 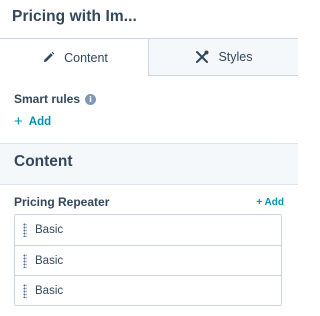 I want to click on repeater-header: Pricing Repeater + Add, so click(x=149, y=202).